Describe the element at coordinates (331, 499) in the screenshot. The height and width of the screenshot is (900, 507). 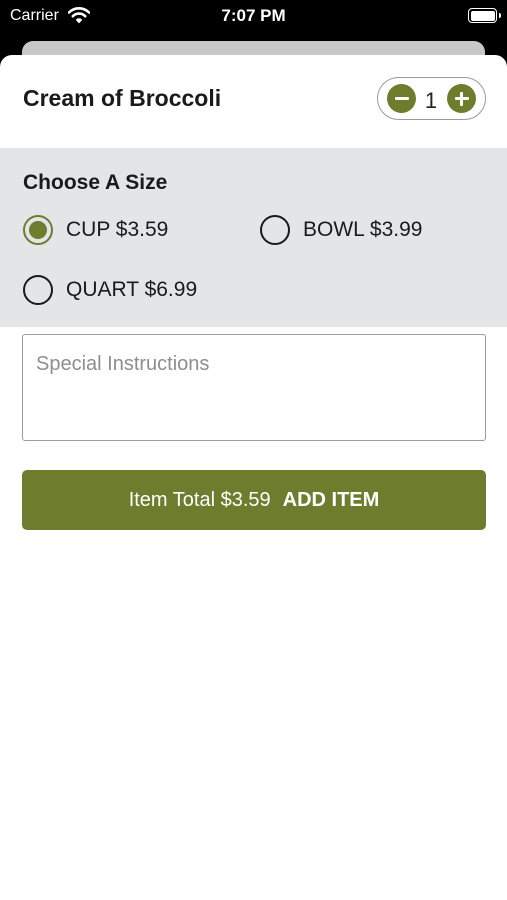
I see `add-item-label: ADD ITEM` at that location.